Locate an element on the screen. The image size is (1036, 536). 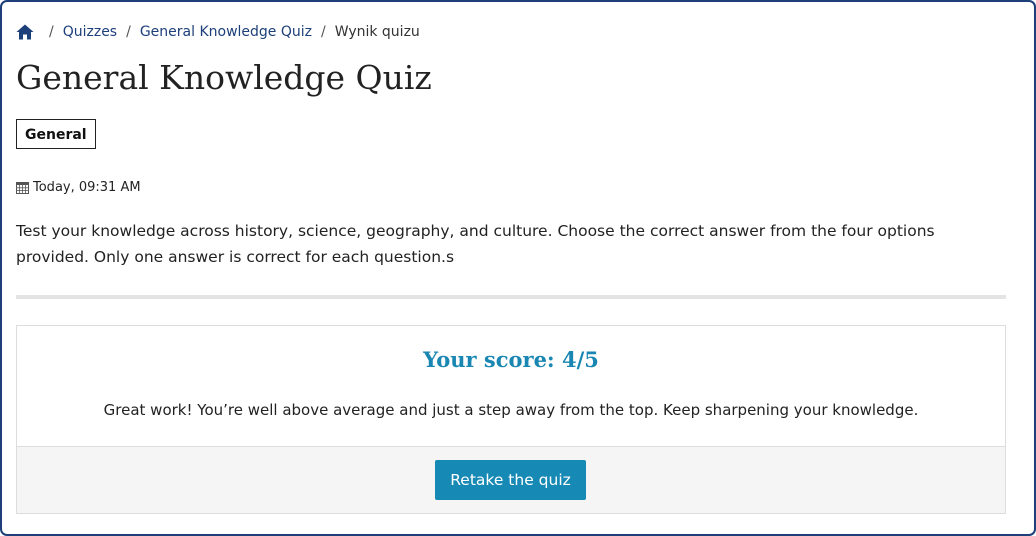
date-row: Today, 09:31 AM is located at coordinates (78, 187).